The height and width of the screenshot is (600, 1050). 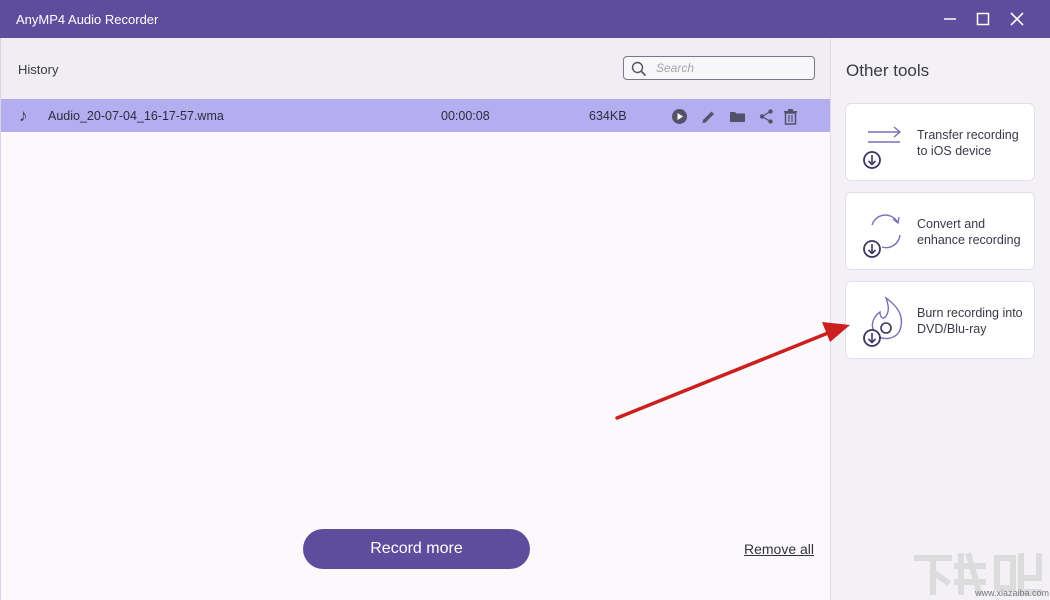 What do you see at coordinates (416, 549) in the screenshot?
I see `record-more-button: Record more` at bounding box center [416, 549].